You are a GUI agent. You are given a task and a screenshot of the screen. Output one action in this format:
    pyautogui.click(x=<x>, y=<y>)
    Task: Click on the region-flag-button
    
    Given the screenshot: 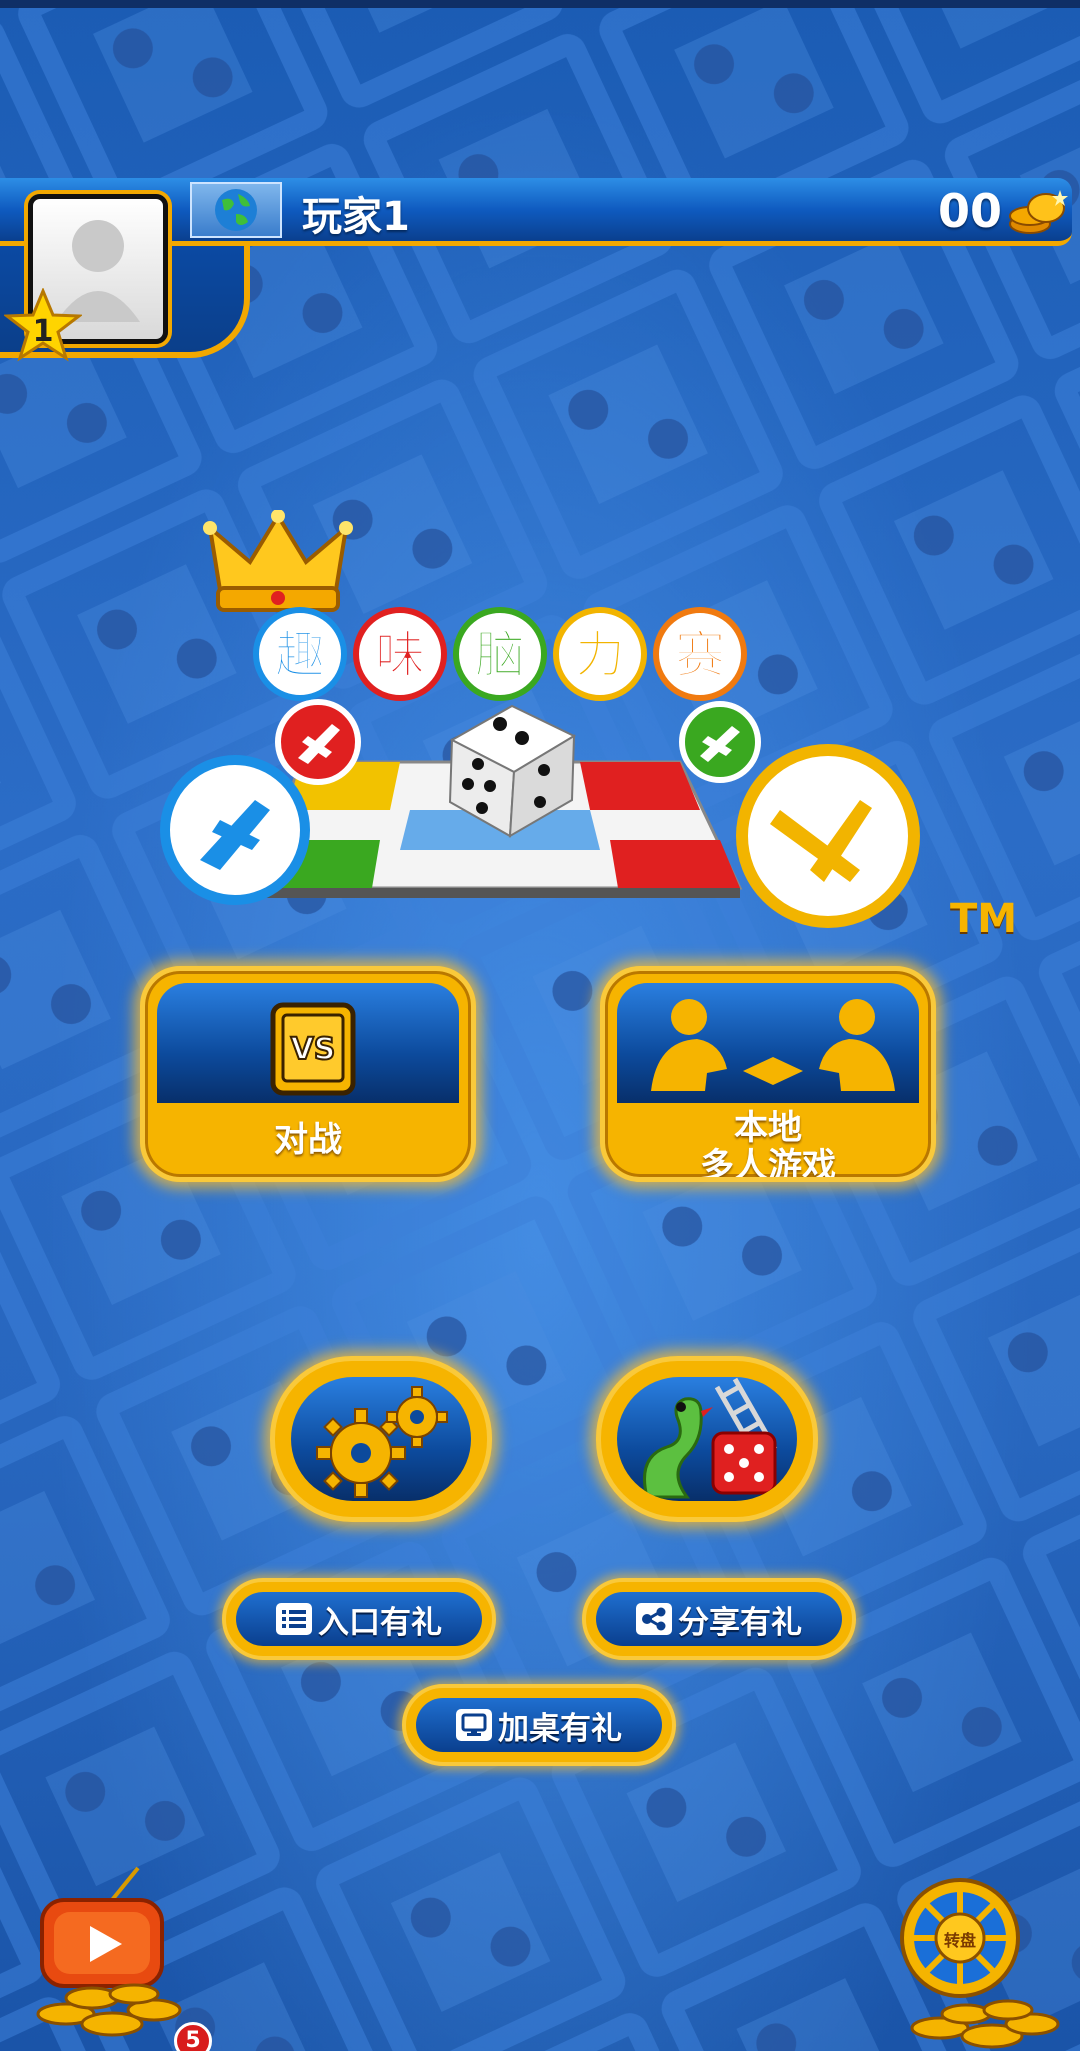 What is the action you would take?
    pyautogui.click(x=236, y=210)
    